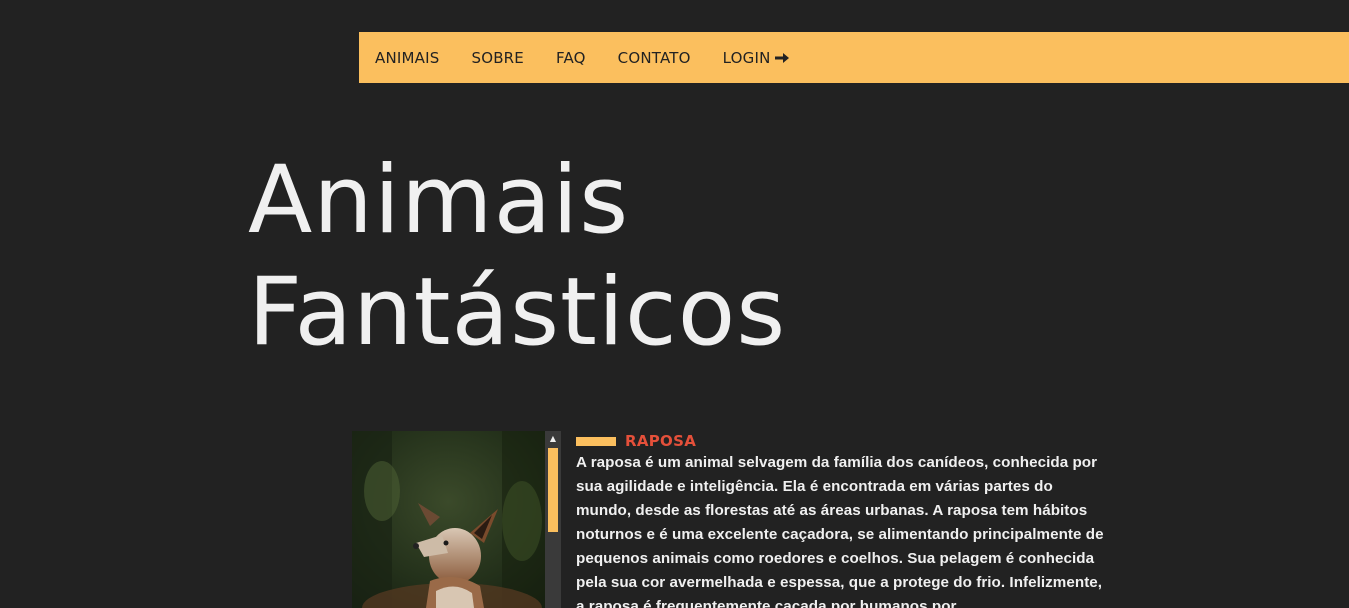  Describe the element at coordinates (553, 439) in the screenshot. I see `scroll-up-icon: ▲` at that location.